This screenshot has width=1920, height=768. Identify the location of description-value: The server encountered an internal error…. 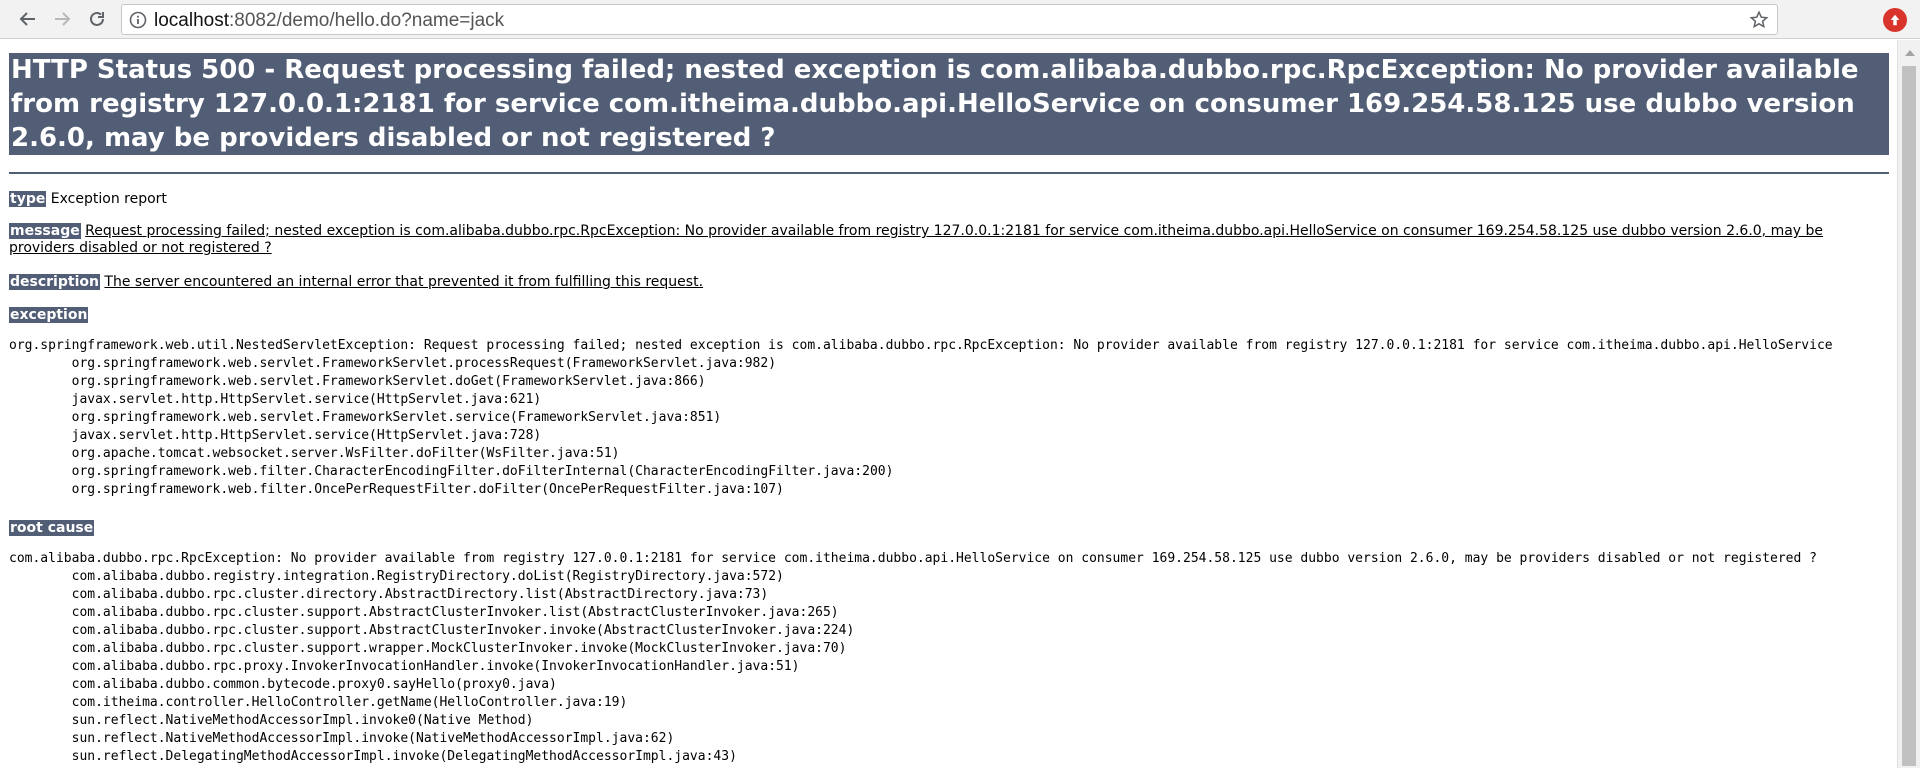
(404, 282).